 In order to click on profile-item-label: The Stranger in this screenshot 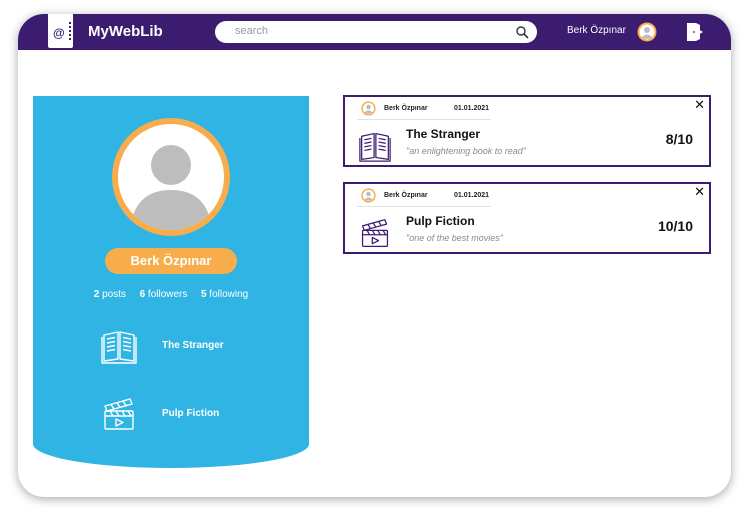, I will do `click(193, 345)`.